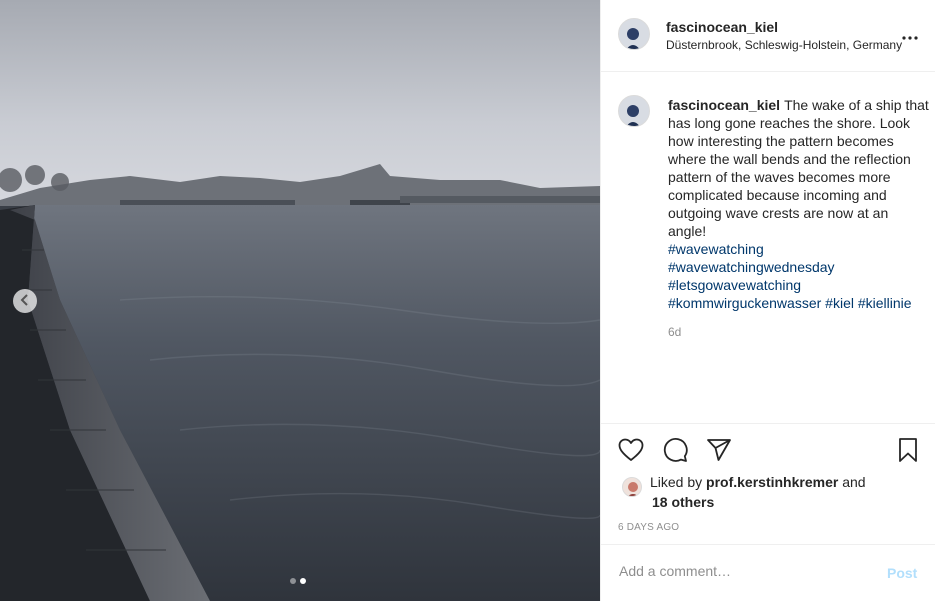 The image size is (935, 601). I want to click on share-icon, so click(719, 451).